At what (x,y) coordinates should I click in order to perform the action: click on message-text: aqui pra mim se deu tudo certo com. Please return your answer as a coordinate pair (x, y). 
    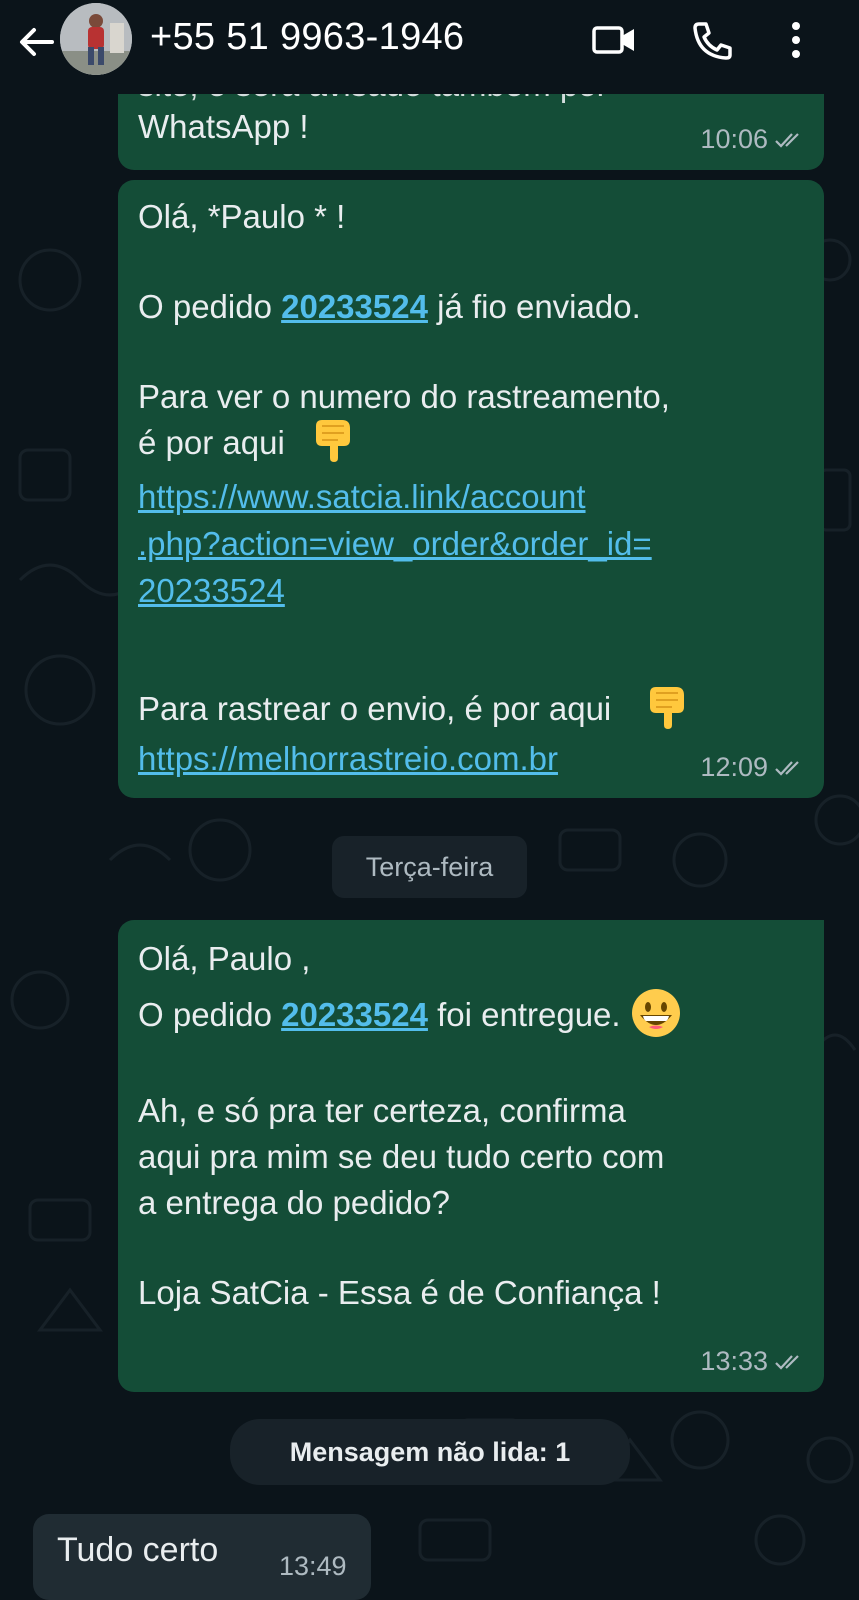
    Looking at the image, I should click on (401, 1156).